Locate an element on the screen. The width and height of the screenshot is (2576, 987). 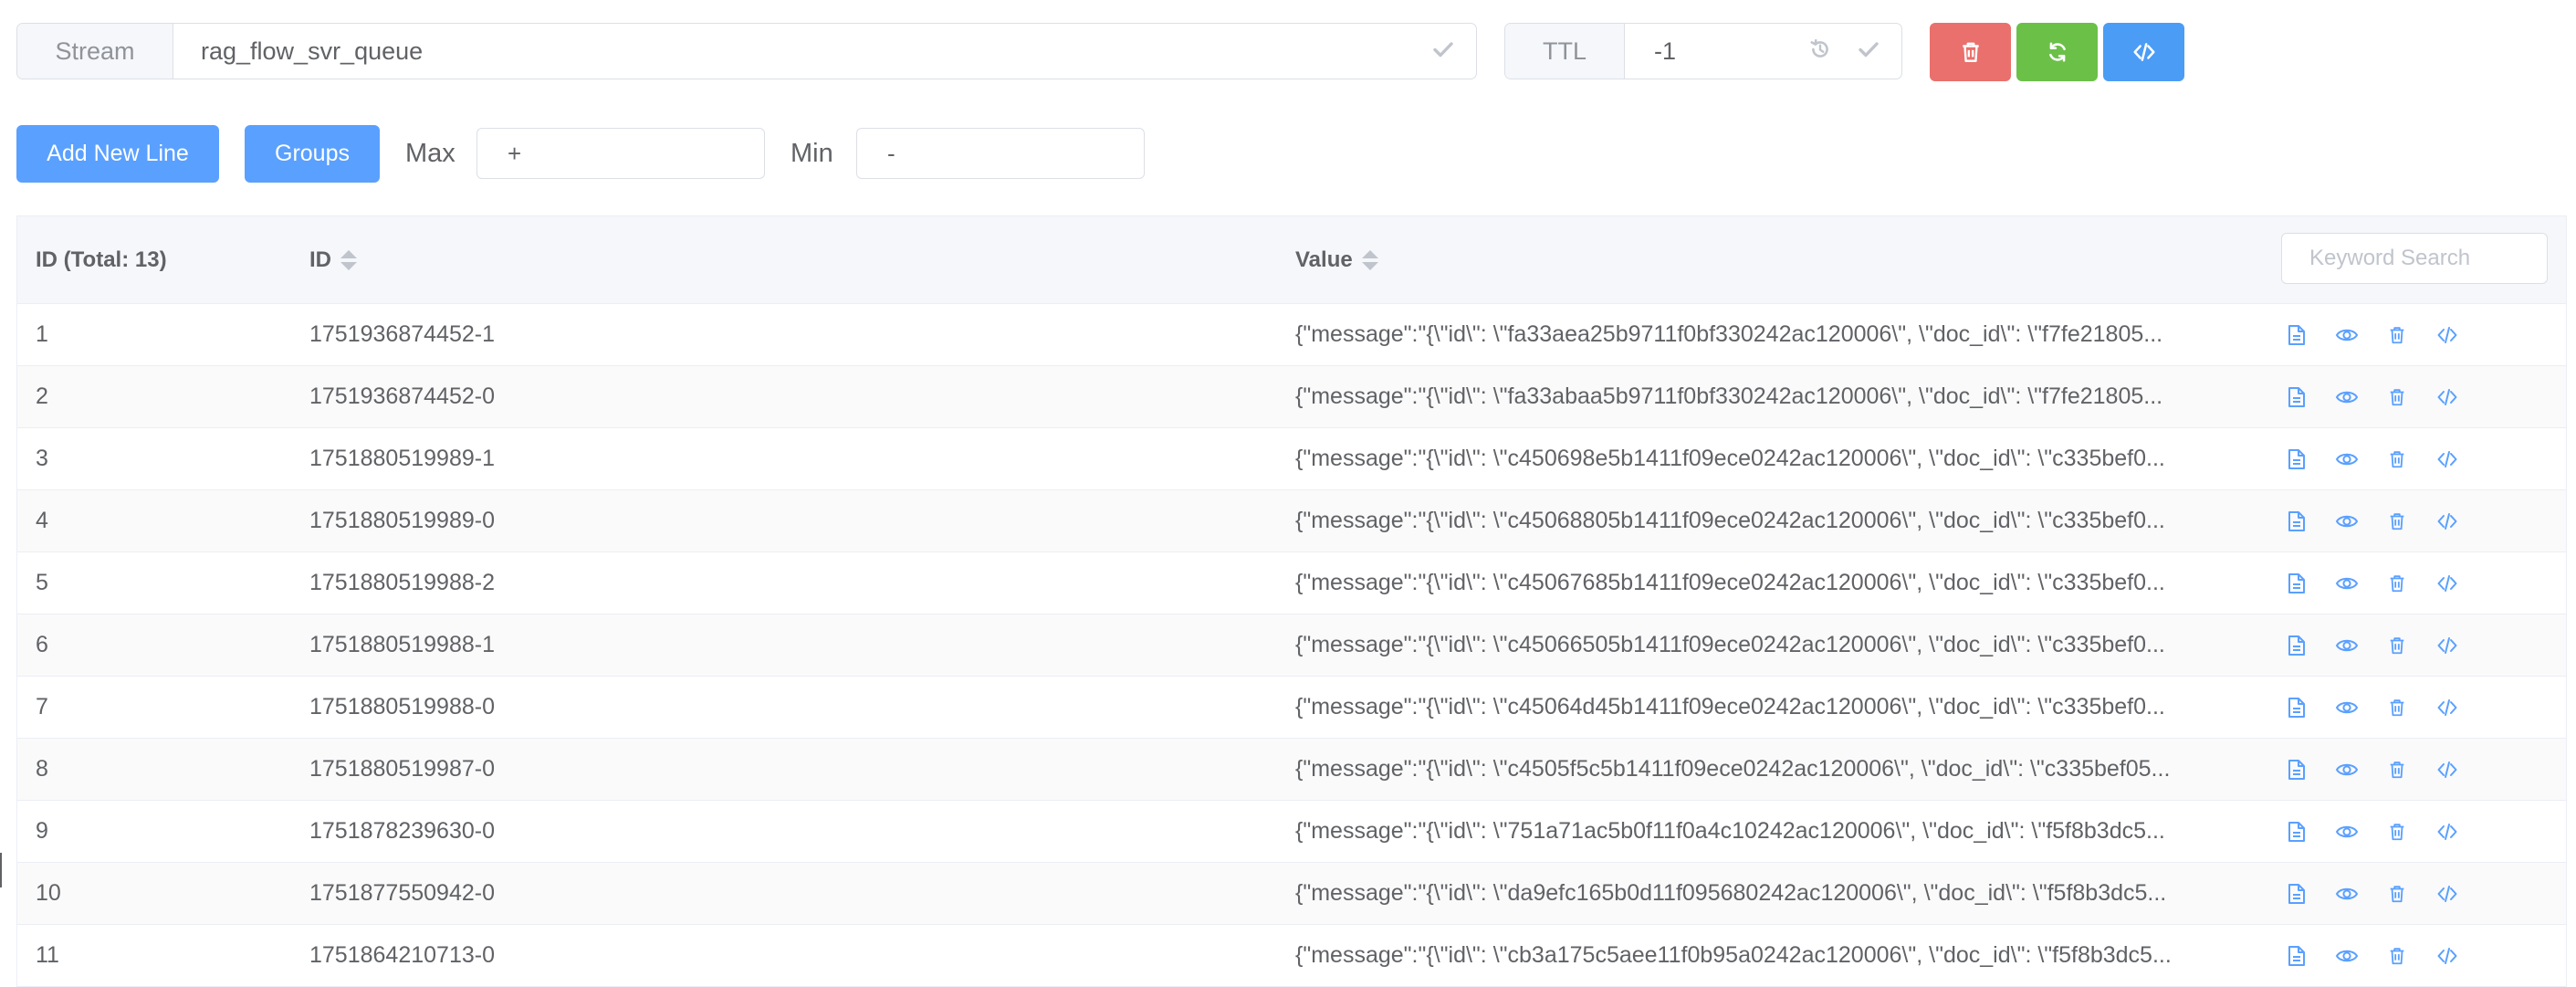
ttl-confirm-icon is located at coordinates (1869, 52).